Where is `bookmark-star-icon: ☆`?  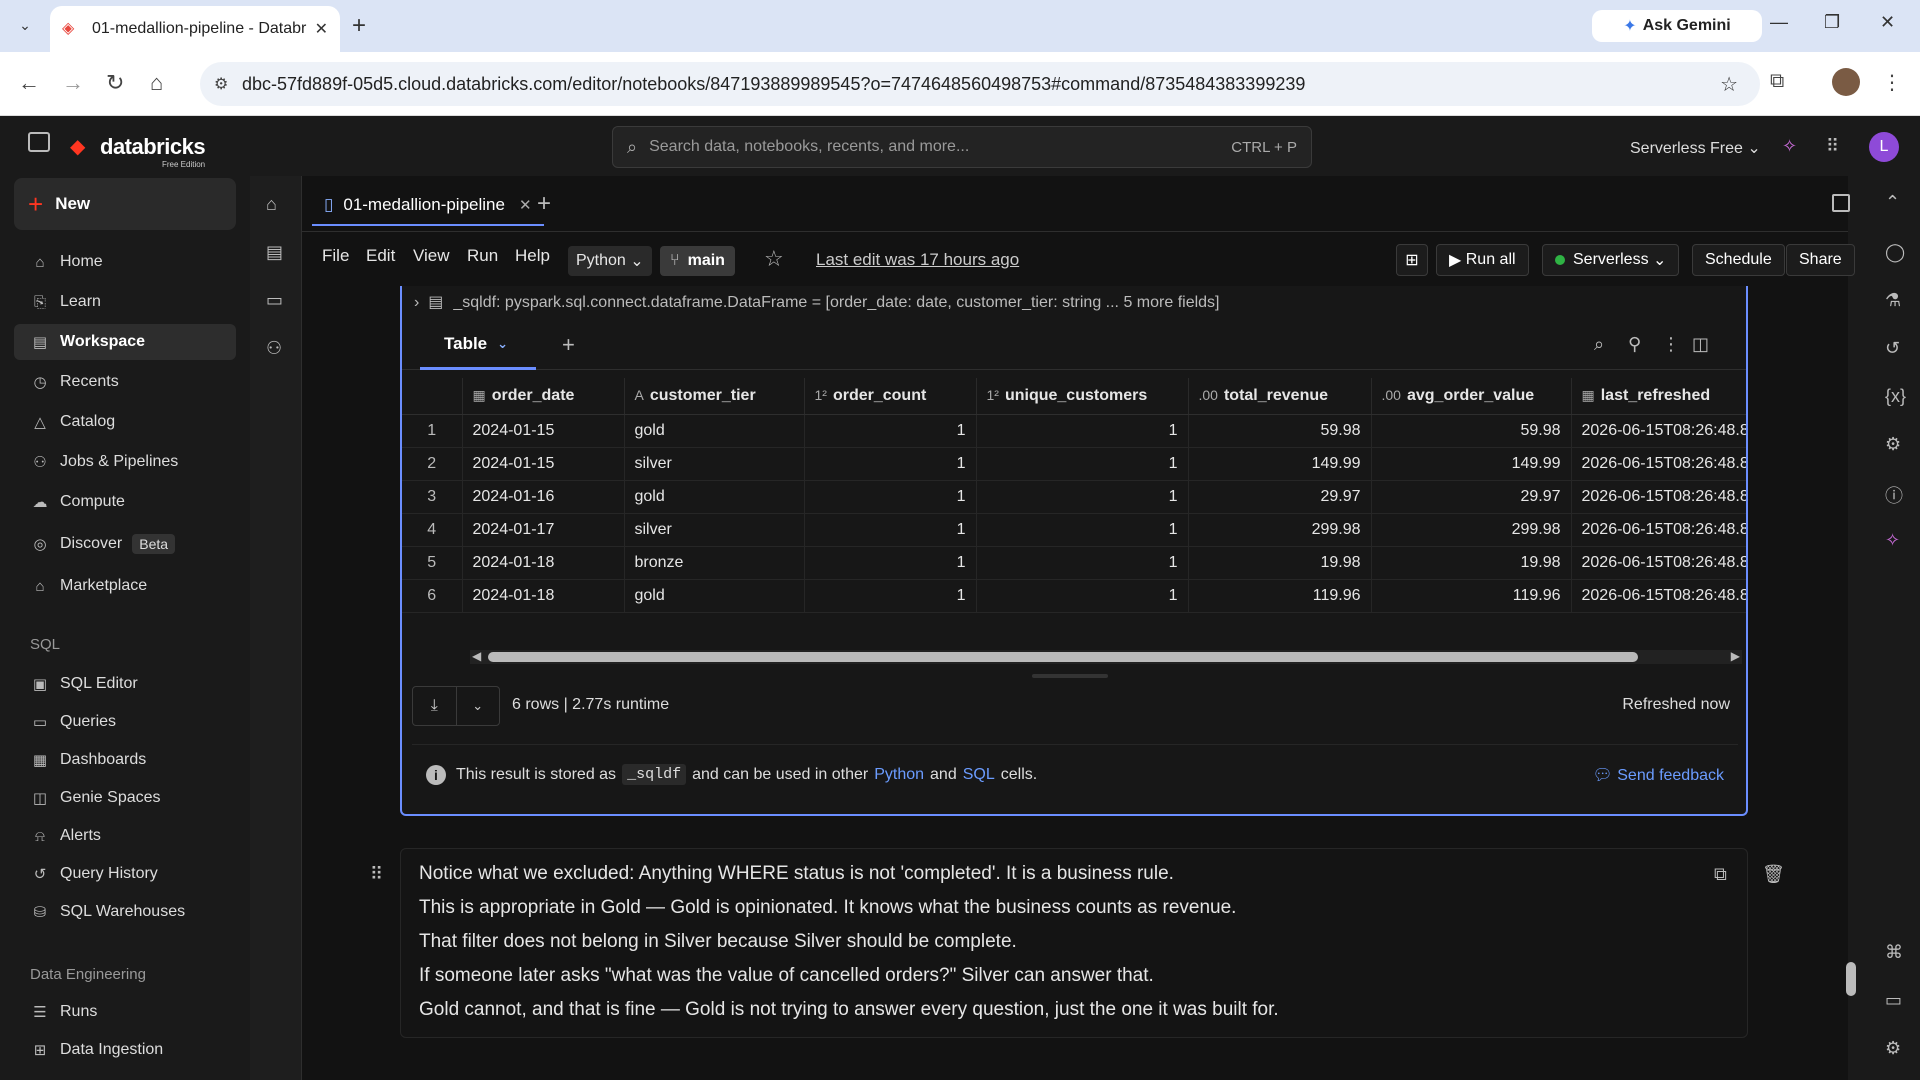
bookmark-star-icon: ☆ is located at coordinates (1729, 84).